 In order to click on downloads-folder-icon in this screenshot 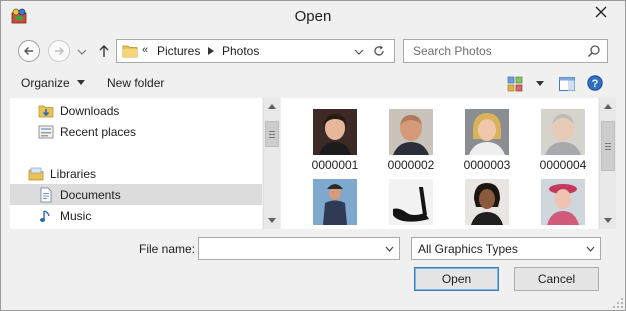, I will do `click(46, 111)`.